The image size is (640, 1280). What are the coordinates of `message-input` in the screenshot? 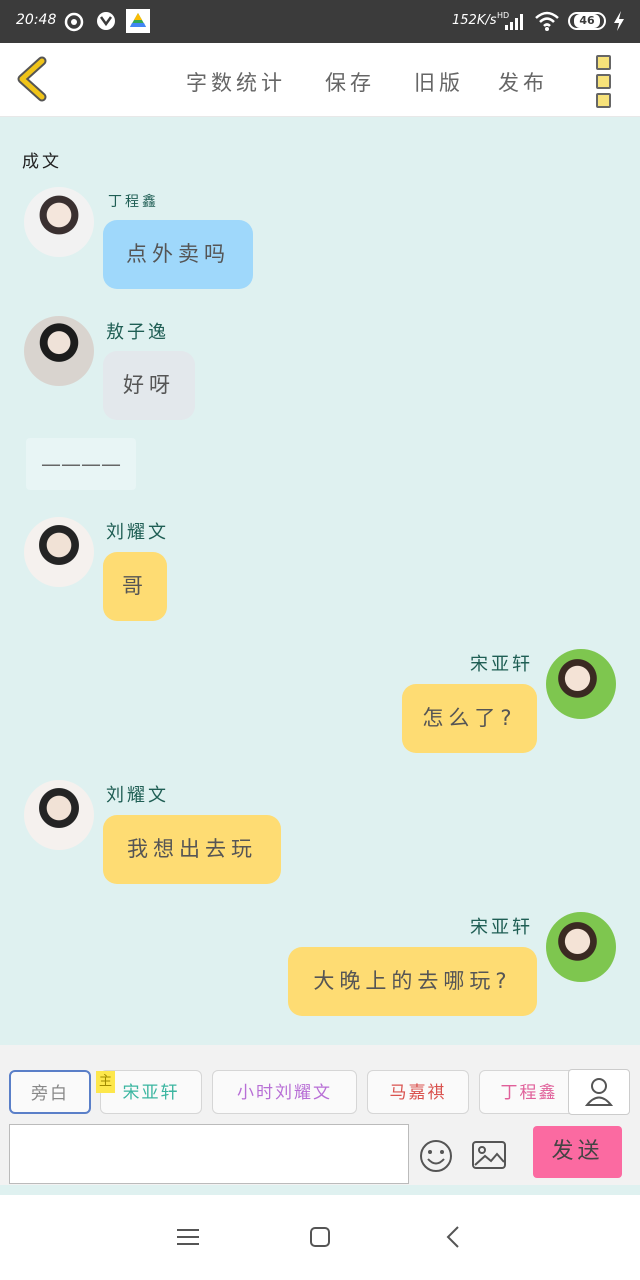 It's located at (209, 1154).